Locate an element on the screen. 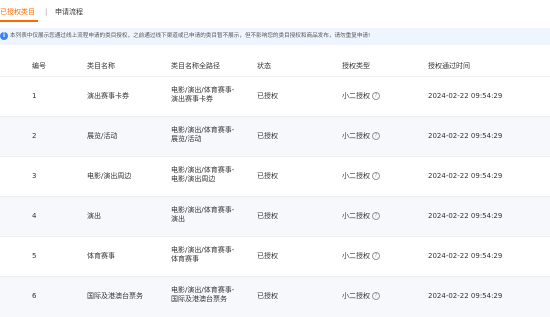 The width and height of the screenshot is (550, 317). header-auth-time: 授权通过时间 is located at coordinates (449, 66).